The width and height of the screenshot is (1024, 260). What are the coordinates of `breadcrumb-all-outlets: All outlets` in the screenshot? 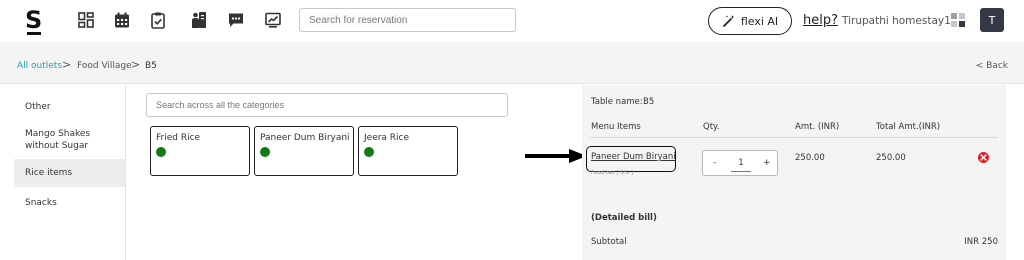 It's located at (39, 66).